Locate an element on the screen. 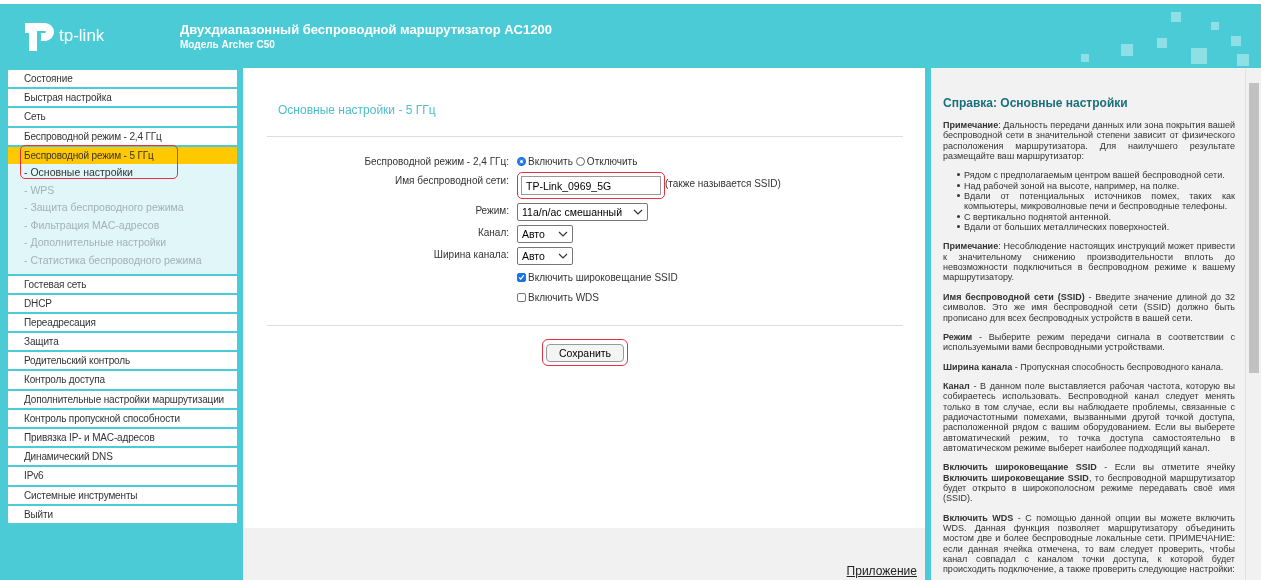 This screenshot has height=580, width=1261. menu-item: Гостевая сеть is located at coordinates (122, 284).